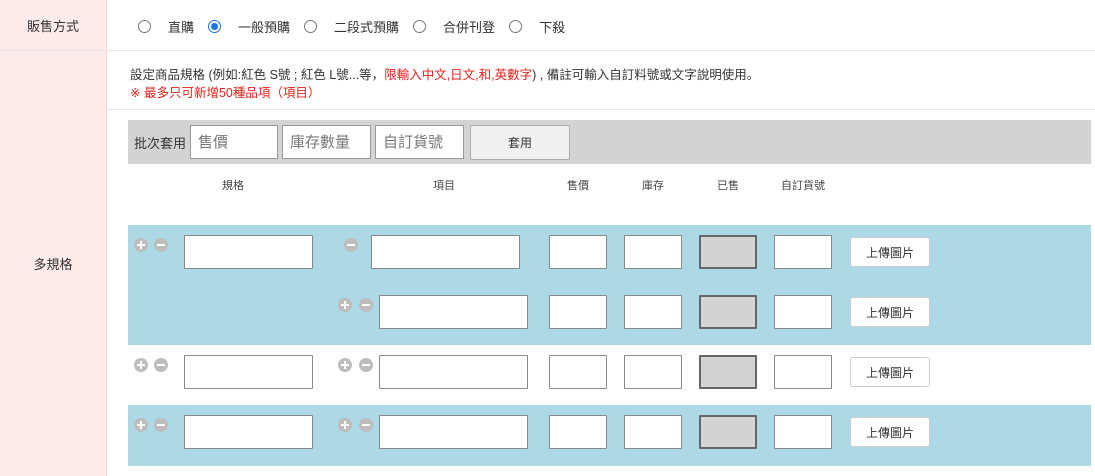 Image resolution: width=1095 pixels, height=476 pixels. I want to click on radio-label: 一般預購, so click(264, 27).